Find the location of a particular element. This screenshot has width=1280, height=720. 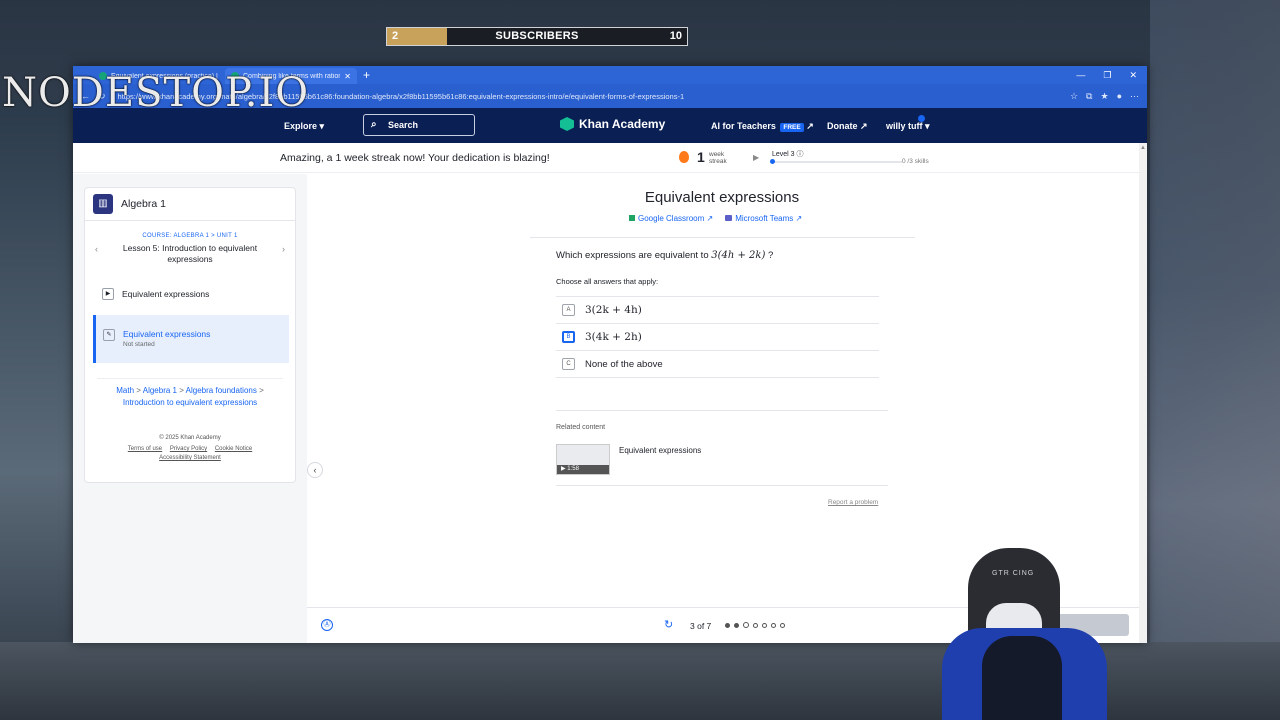

choice-text: 3(4k + 2h) is located at coordinates (613, 337).